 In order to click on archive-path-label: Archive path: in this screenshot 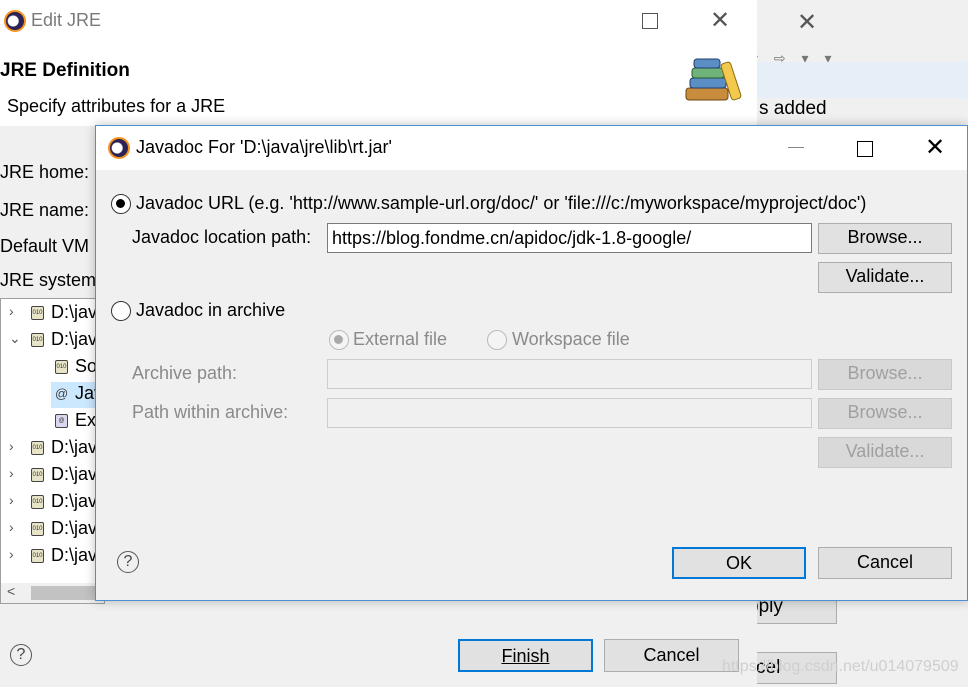, I will do `click(185, 373)`.